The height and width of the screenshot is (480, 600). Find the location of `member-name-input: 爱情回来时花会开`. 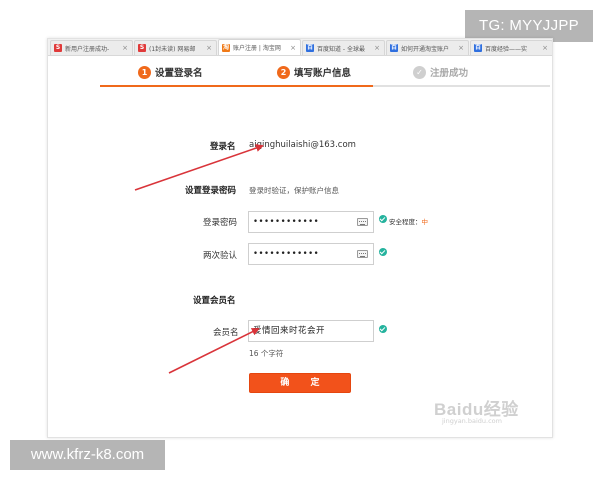

member-name-input: 爱情回来时花会开 is located at coordinates (311, 331).